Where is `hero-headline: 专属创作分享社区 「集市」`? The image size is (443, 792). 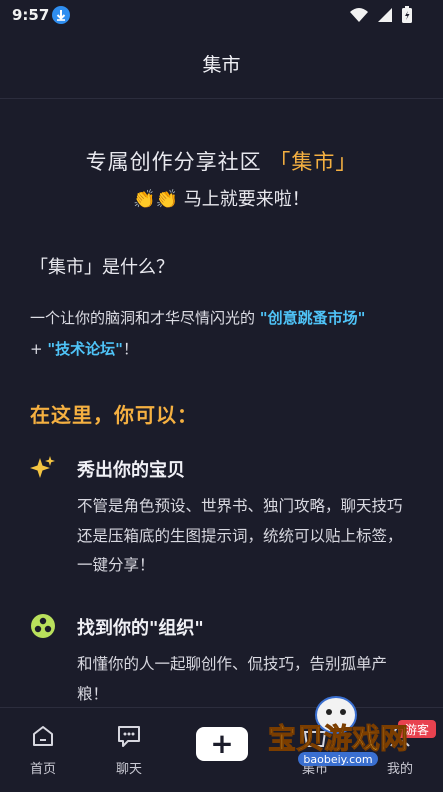
hero-headline: 专属创作分享社区 「集市」 is located at coordinates (221, 161).